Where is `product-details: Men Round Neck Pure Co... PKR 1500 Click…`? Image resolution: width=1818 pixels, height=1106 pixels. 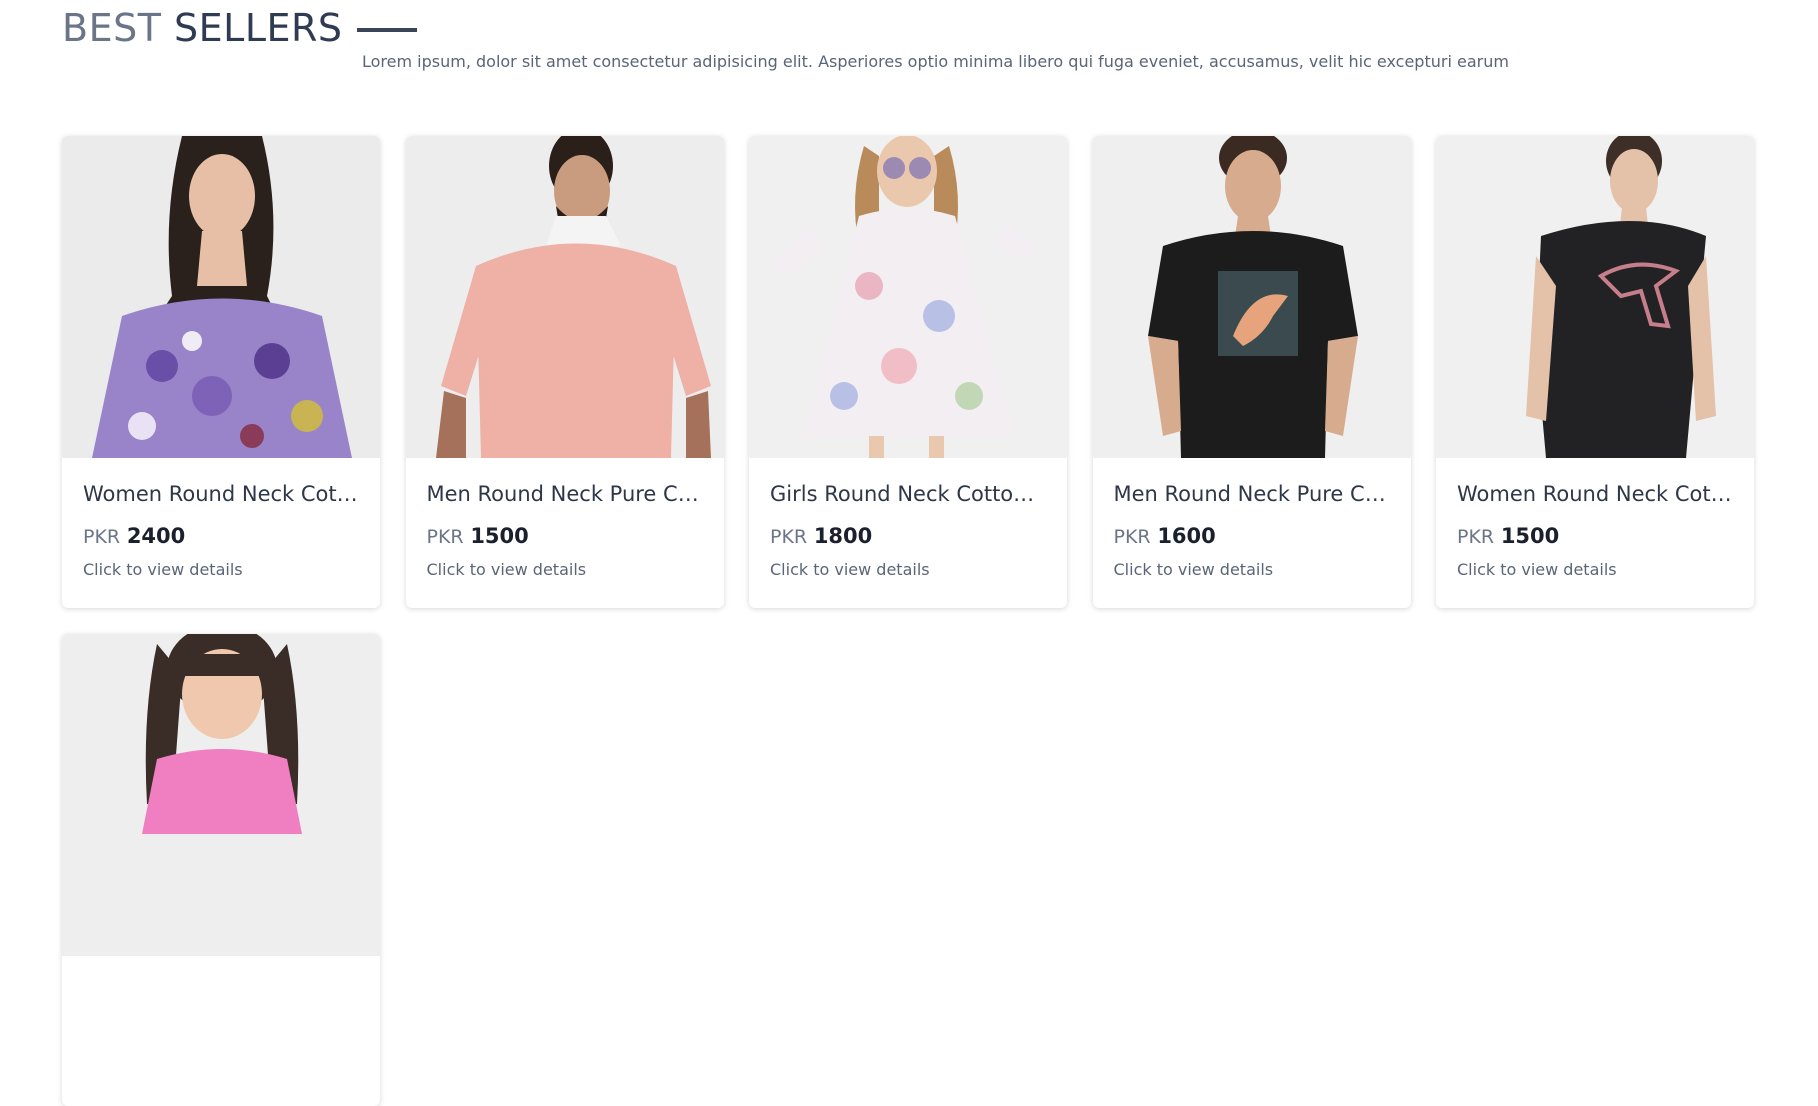 product-details: Men Round Neck Pure Co... PKR 1500 Click… is located at coordinates (565, 518).